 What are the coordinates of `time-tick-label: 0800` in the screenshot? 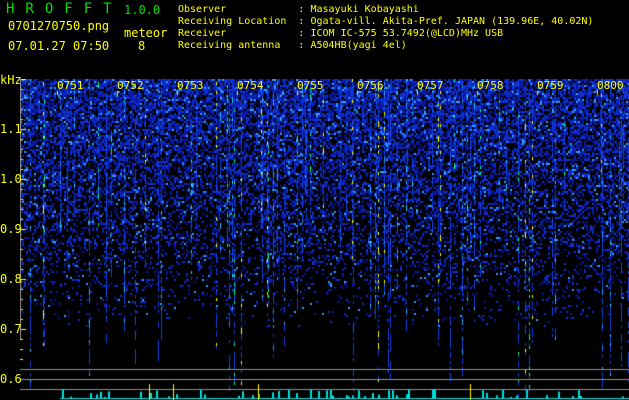 It's located at (610, 85).